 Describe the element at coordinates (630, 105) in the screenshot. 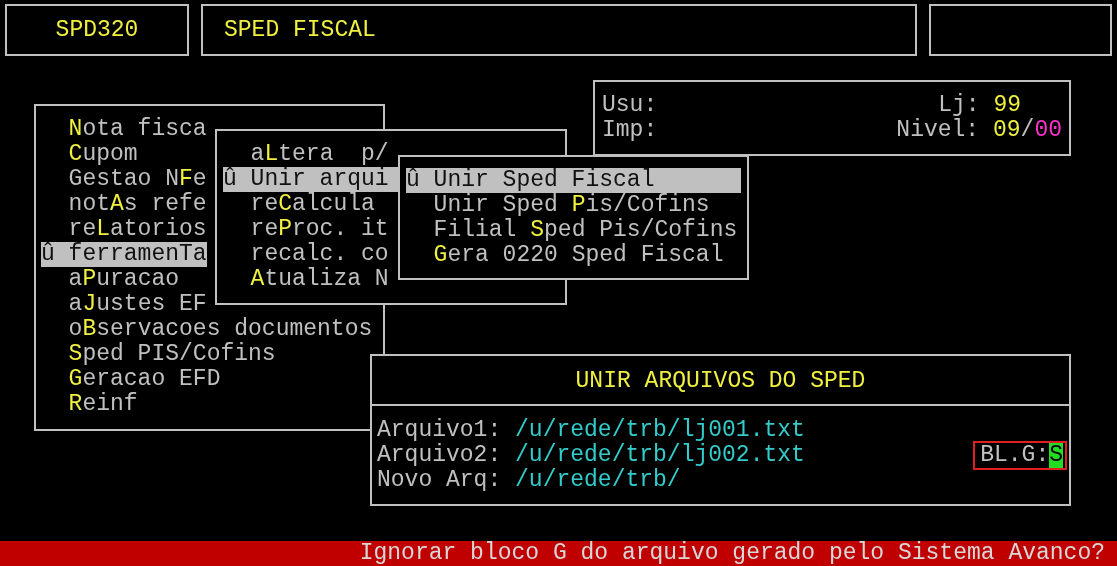

I see `user-label: Usu:` at that location.